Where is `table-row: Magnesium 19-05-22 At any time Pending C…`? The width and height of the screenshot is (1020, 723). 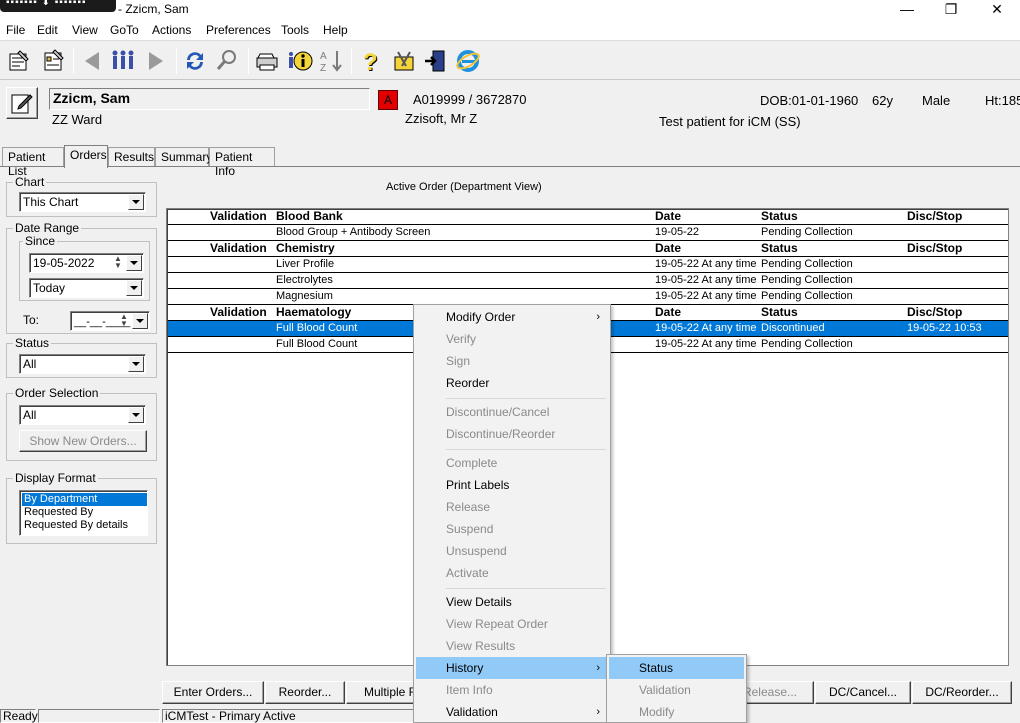 table-row: Magnesium 19-05-22 At any time Pending C… is located at coordinates (588, 297).